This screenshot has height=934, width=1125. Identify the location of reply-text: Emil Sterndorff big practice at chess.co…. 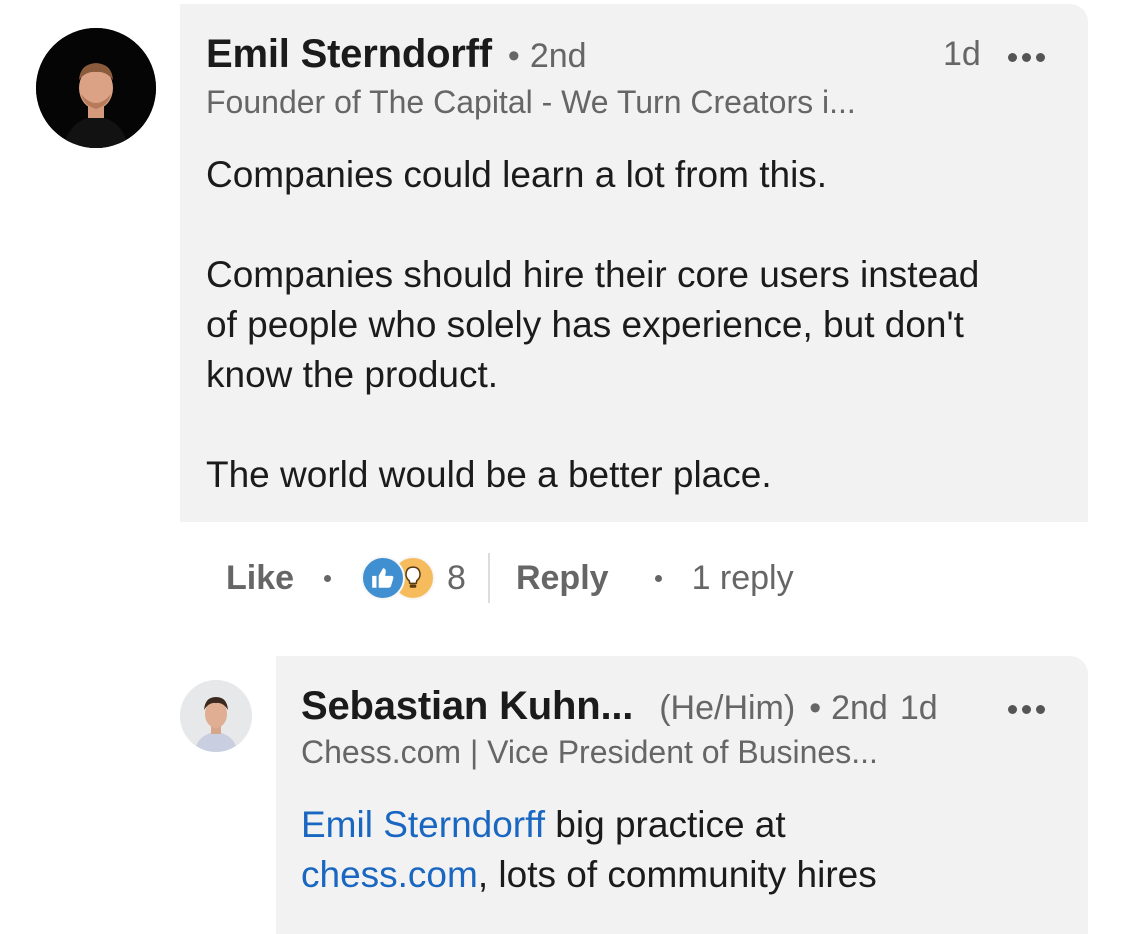
(681, 850).